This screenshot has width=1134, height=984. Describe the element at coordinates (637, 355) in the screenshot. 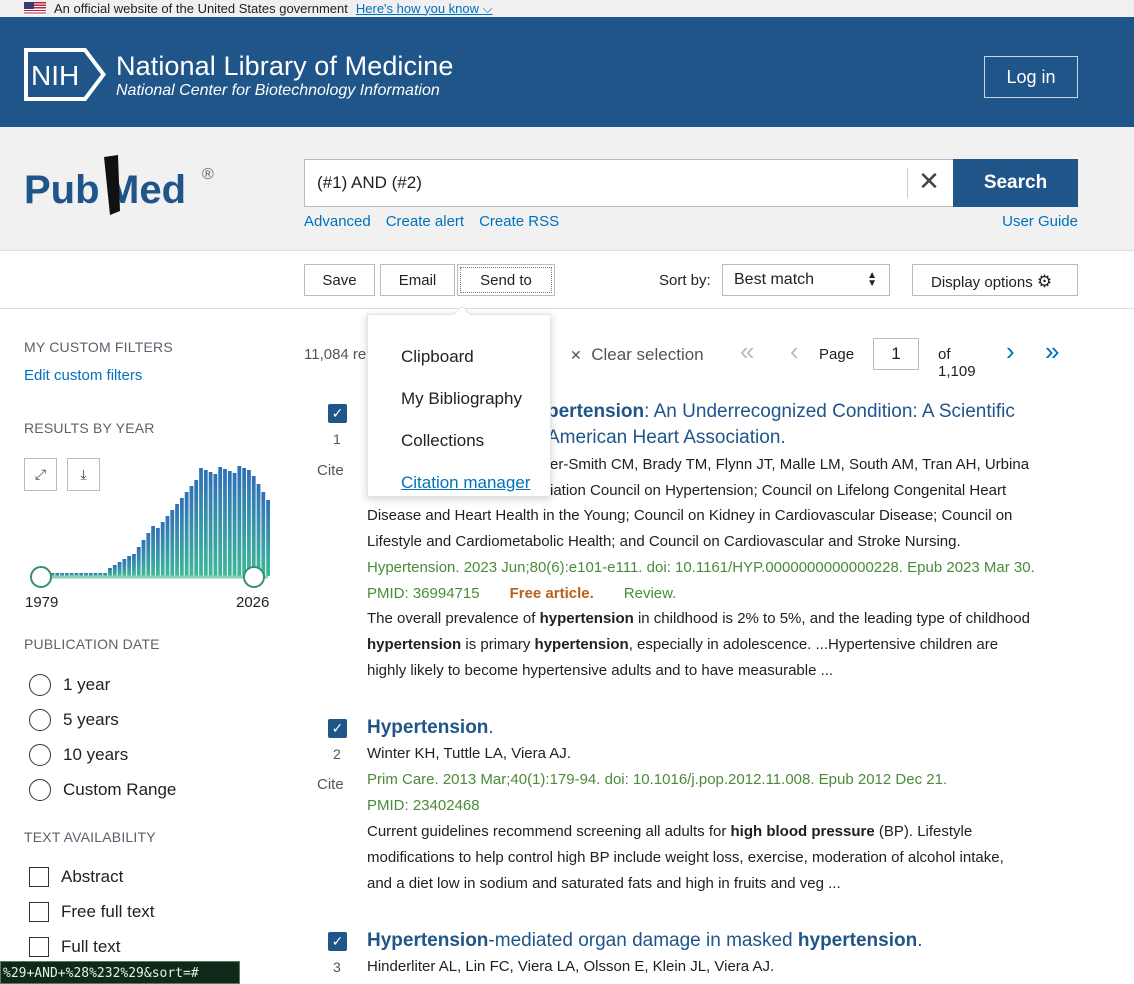

I see `clear-selection-button: ✕ Clear selection` at that location.